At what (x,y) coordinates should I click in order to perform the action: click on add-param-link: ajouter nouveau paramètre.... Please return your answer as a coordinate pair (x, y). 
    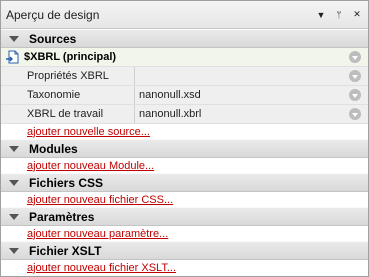
    Looking at the image, I should click on (84, 234).